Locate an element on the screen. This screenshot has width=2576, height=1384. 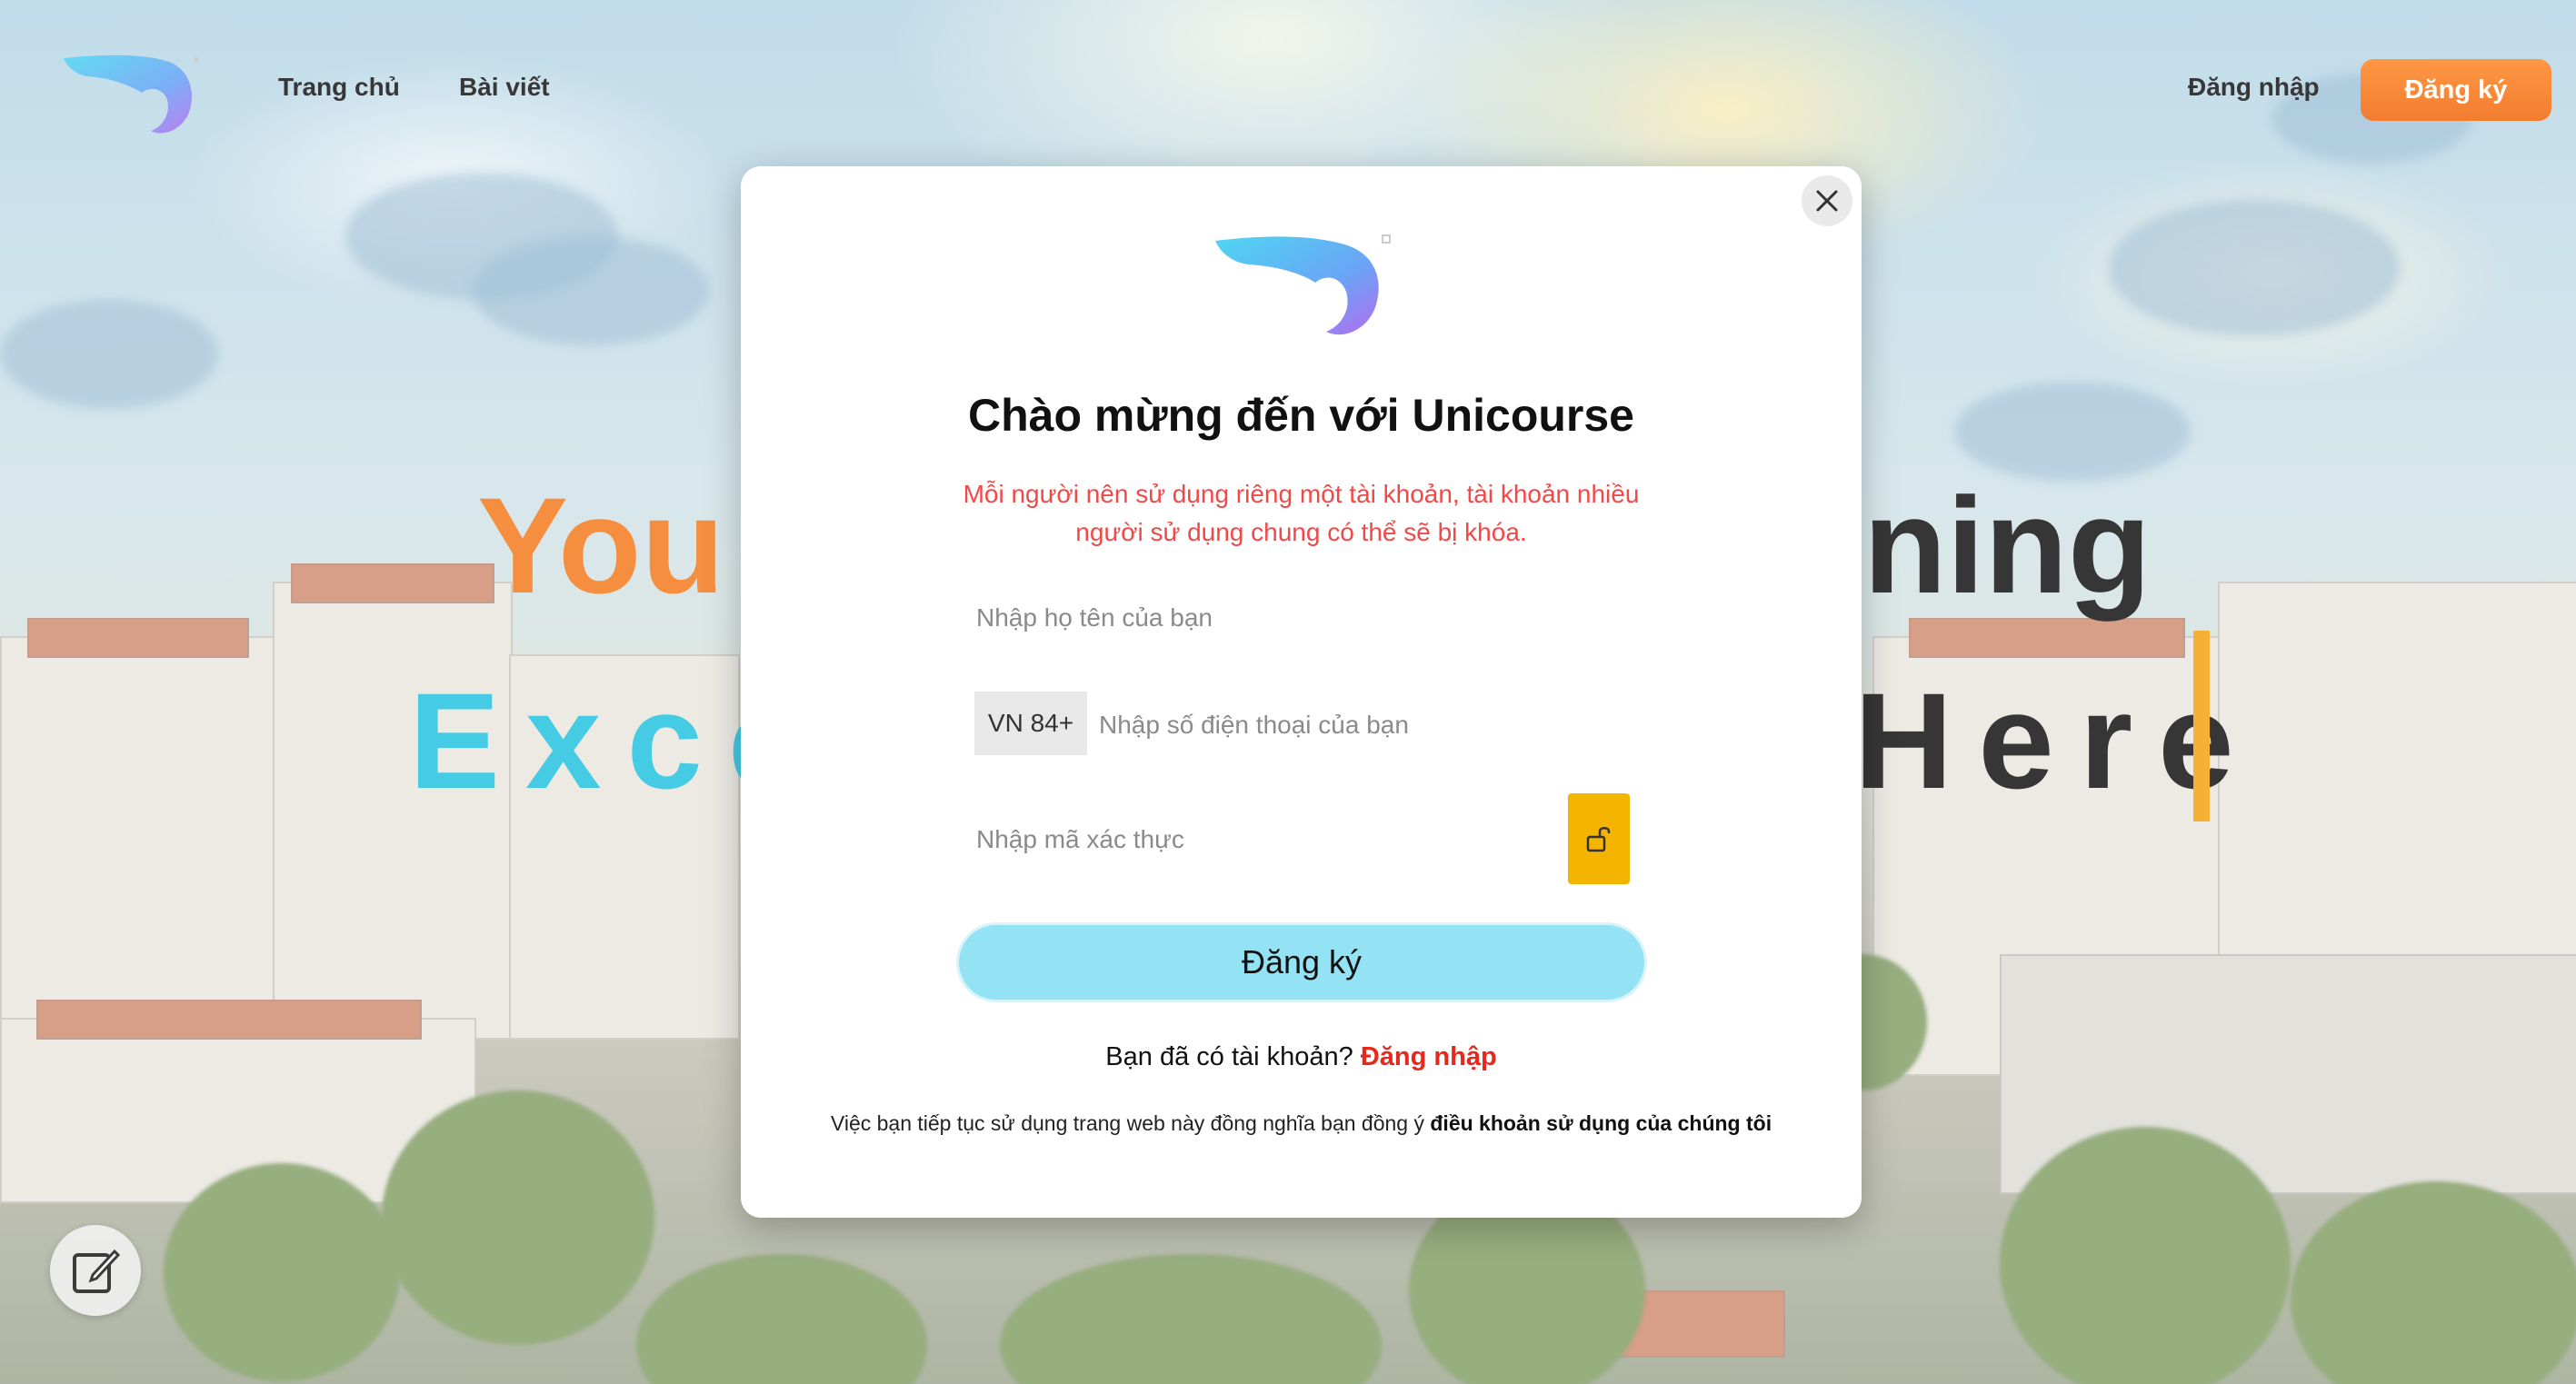
close-button is located at coordinates (1827, 201).